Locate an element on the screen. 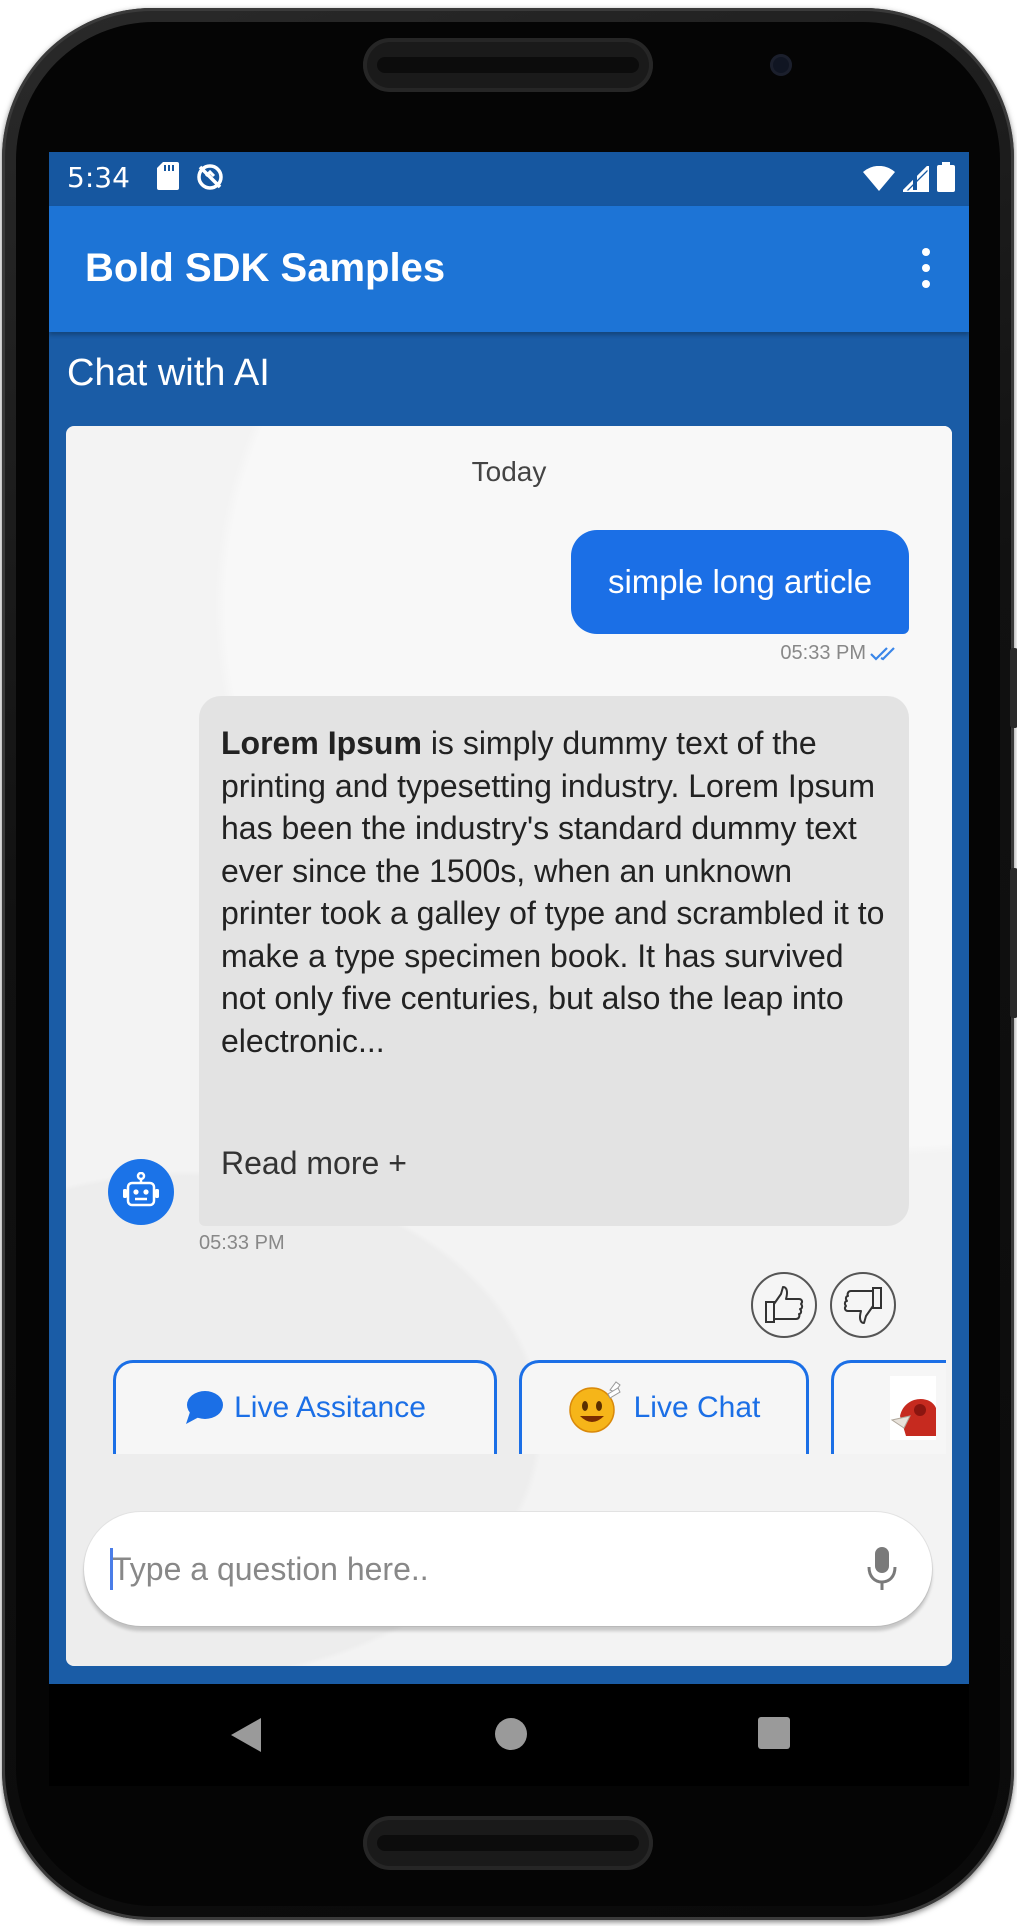 This screenshot has height=1926, width=1017. app-title: Bold SDK Samples is located at coordinates (265, 268).